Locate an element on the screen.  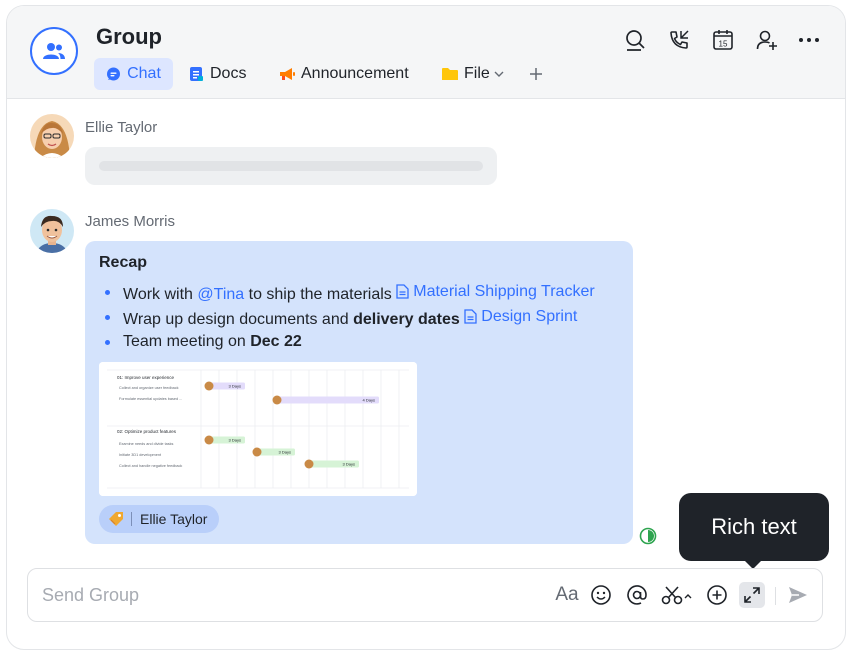
list-item: Team meeting on Dec 22 is located at coordinates (347, 341).